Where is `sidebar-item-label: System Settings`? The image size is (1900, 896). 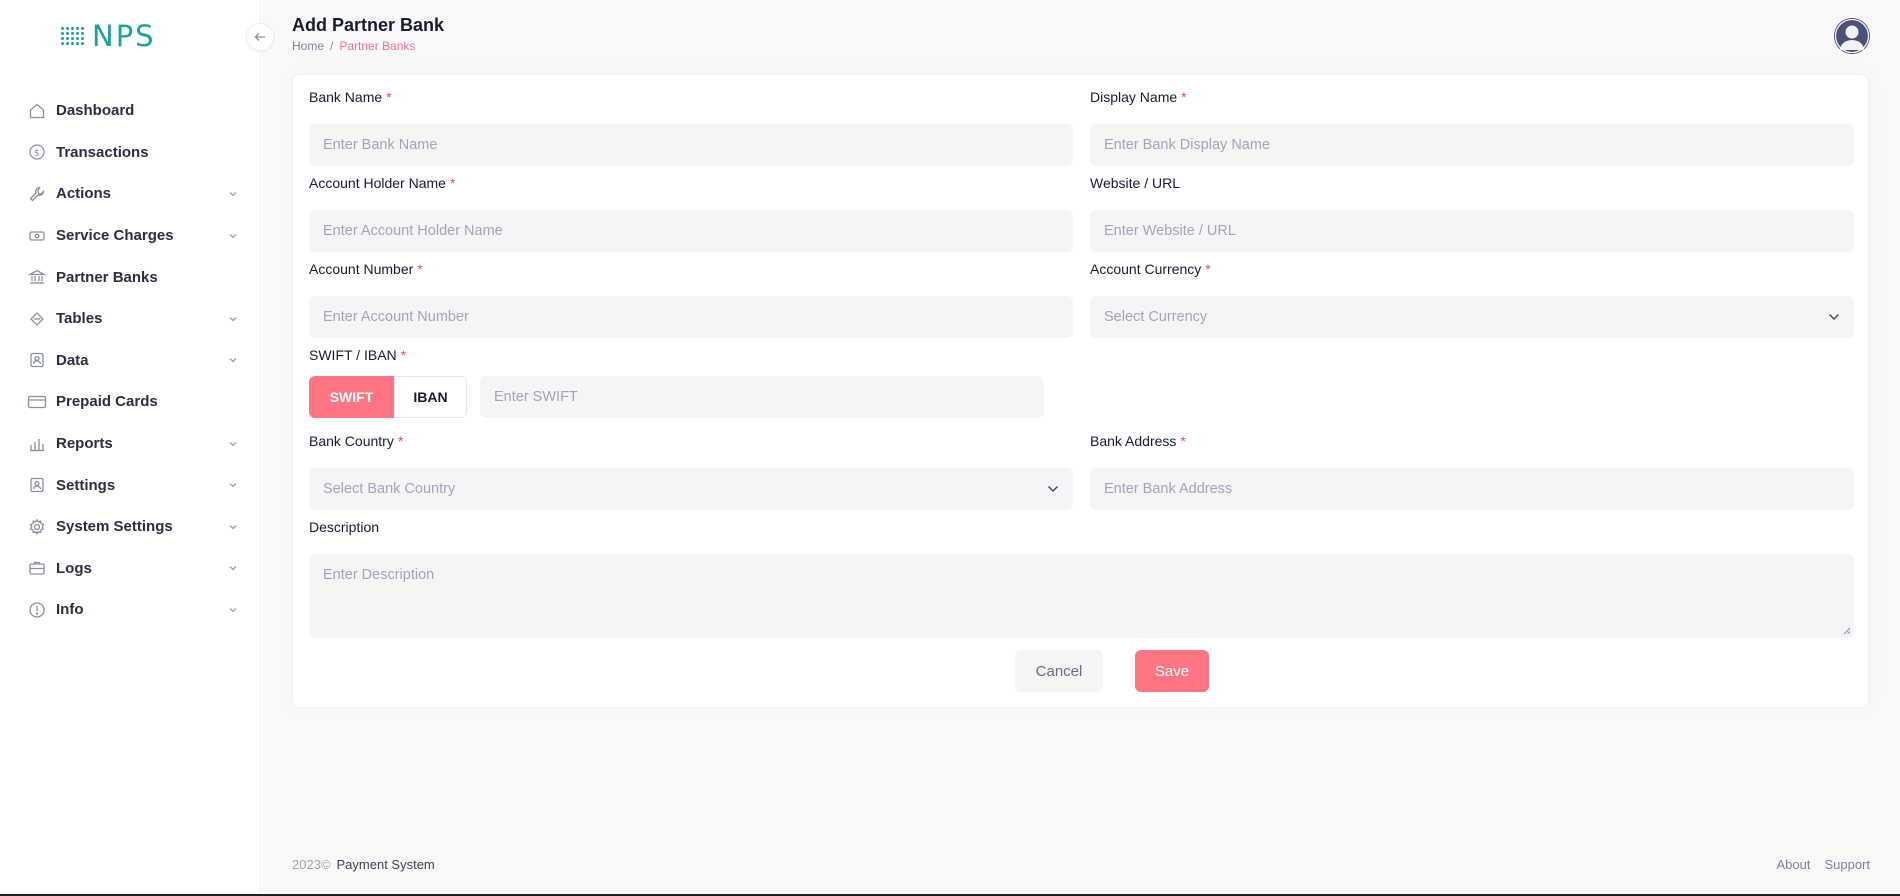 sidebar-item-label: System Settings is located at coordinates (114, 527).